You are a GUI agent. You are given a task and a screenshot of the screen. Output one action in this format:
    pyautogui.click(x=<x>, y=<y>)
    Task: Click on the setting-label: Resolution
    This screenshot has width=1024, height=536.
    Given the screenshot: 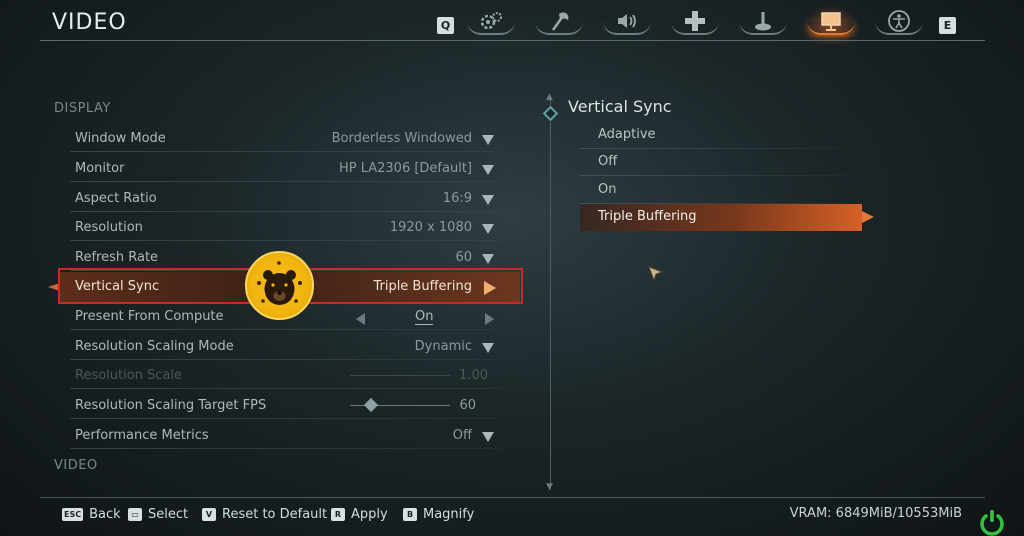 What is the action you would take?
    pyautogui.click(x=109, y=227)
    